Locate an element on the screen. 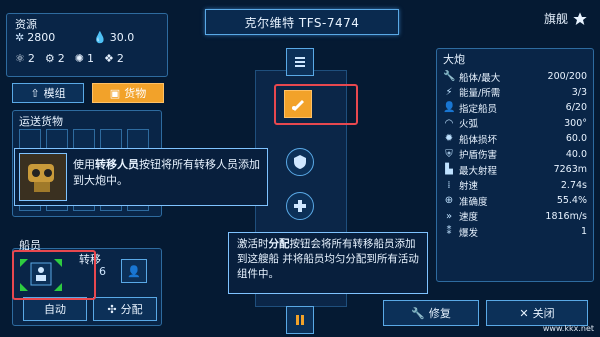 The height and width of the screenshot is (337, 600). transfer-tooltip: 使用转移人员按钮将所有转移人员添加到大炮中。 is located at coordinates (141, 177).